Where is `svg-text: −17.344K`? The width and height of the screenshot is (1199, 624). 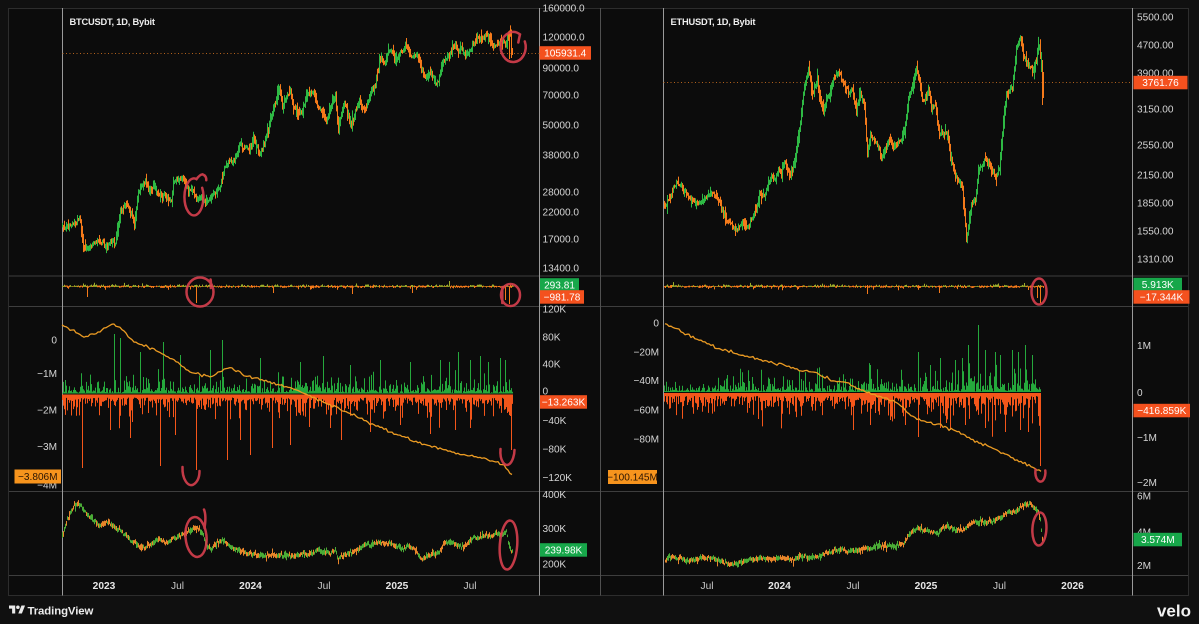
svg-text: −17.344K is located at coordinates (1162, 298).